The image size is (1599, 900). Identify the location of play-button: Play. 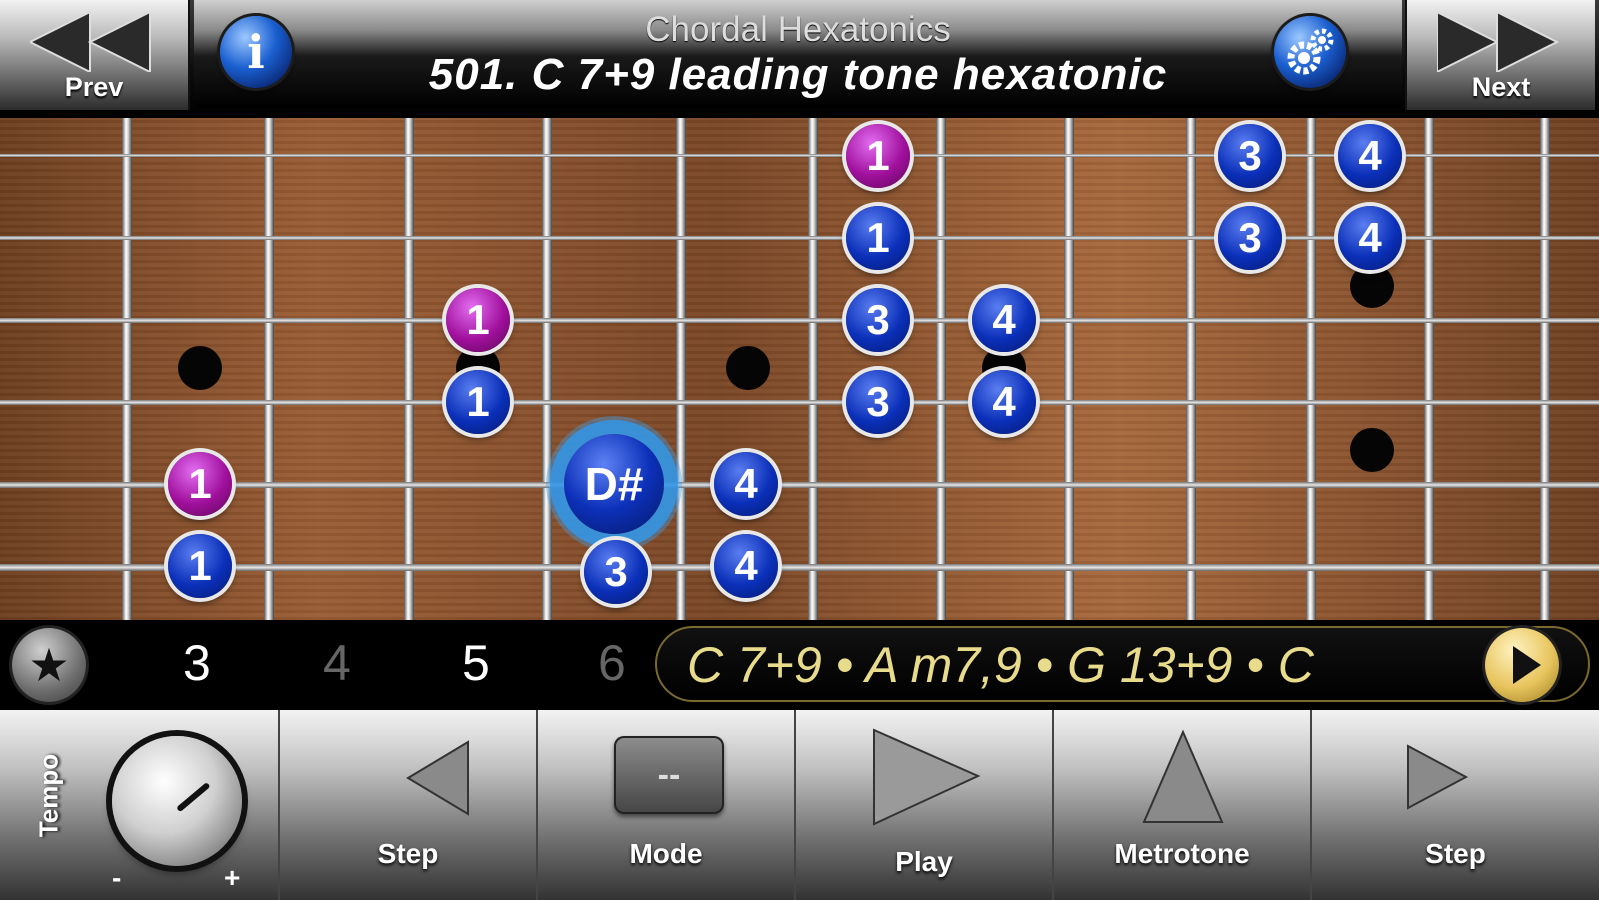
(923, 805).